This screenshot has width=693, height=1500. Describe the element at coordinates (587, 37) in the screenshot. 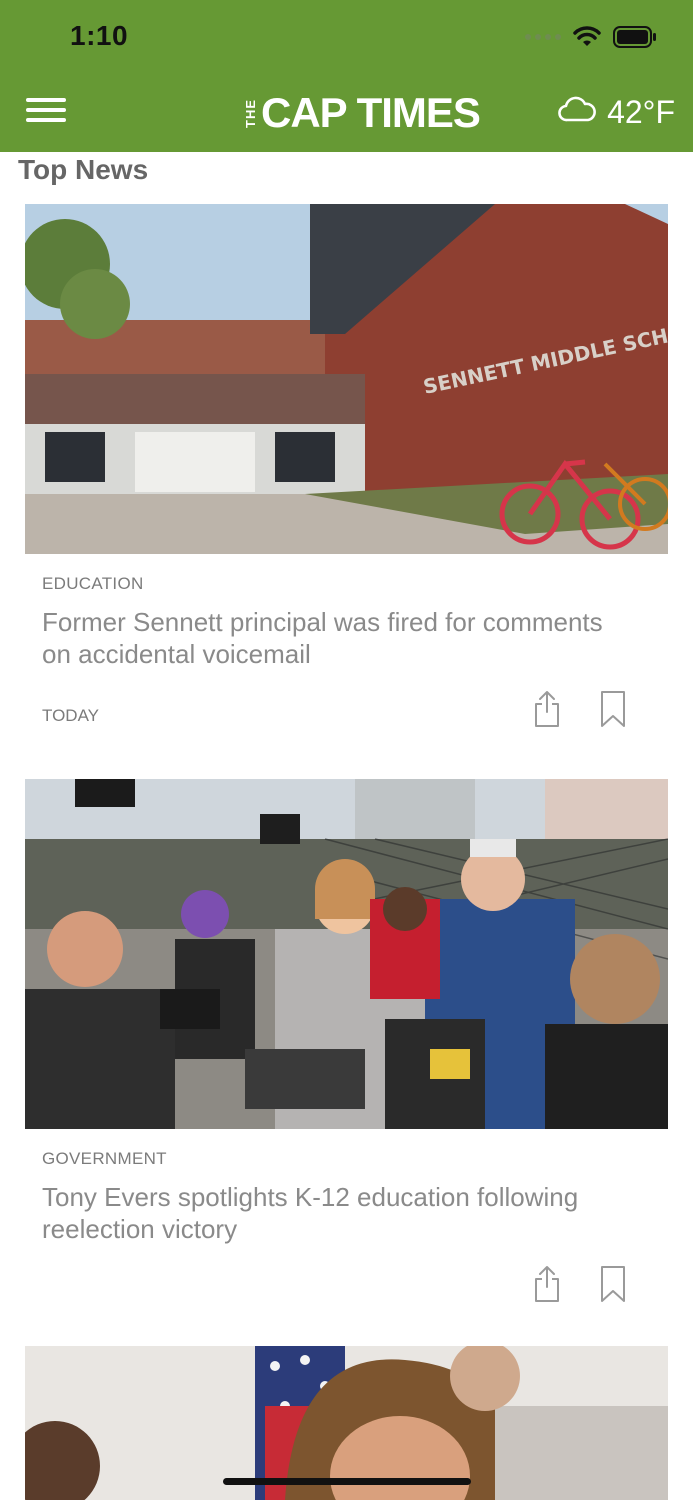

I see `wifi-icon` at that location.